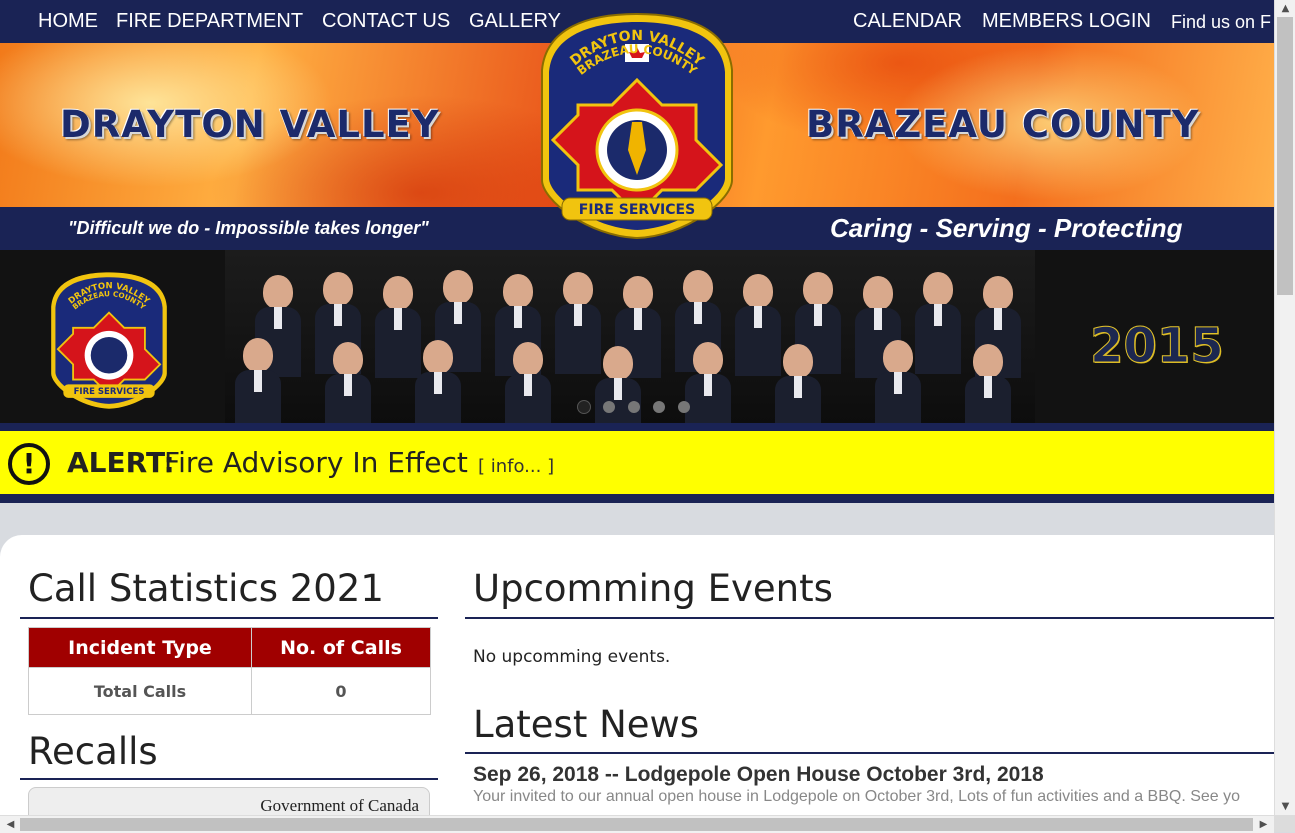 This screenshot has width=1295, height=833. I want to click on nav-members-login: MEMBERS LOGIN, so click(1066, 21).